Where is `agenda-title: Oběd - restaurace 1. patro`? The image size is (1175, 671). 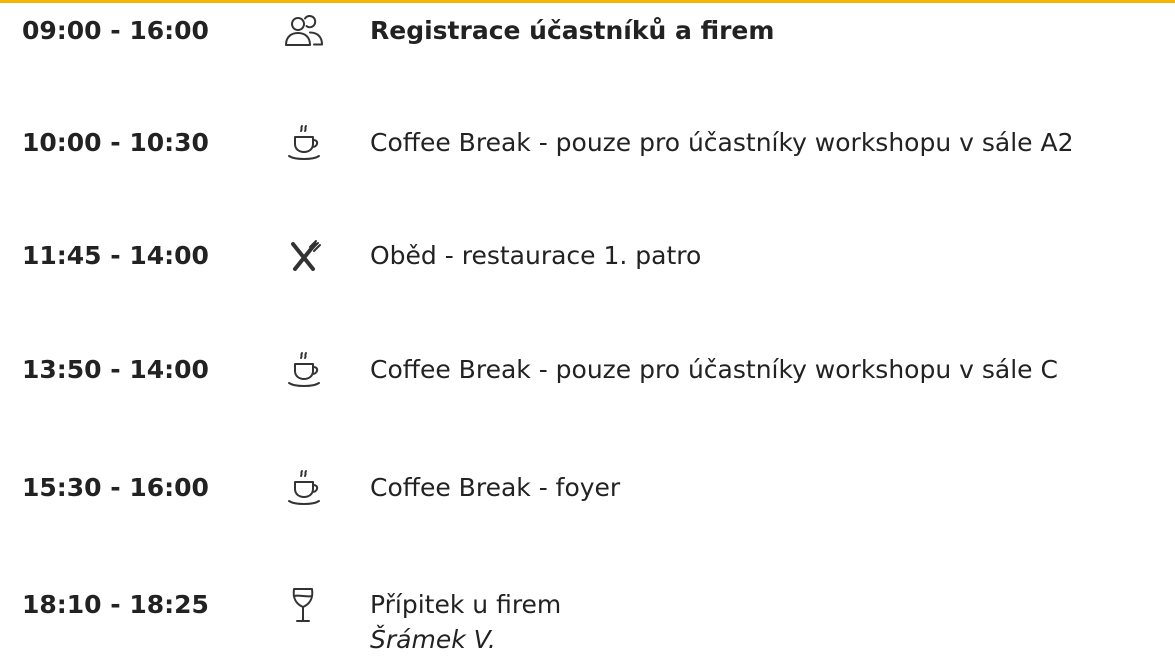 agenda-title: Oběd - restaurace 1. patro is located at coordinates (536, 255).